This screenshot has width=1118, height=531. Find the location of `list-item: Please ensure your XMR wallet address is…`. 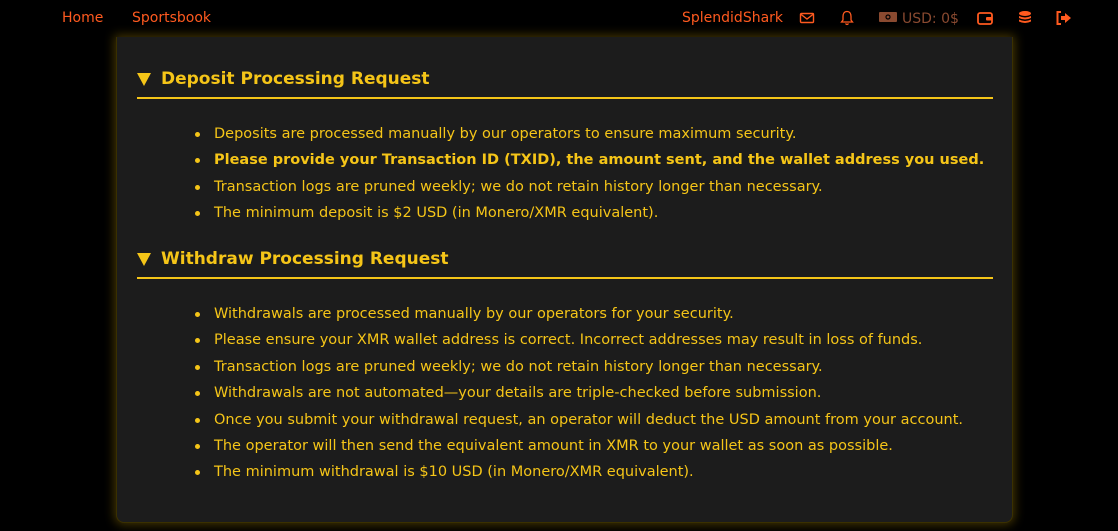

list-item: Please ensure your XMR wallet address is… is located at coordinates (579, 340).